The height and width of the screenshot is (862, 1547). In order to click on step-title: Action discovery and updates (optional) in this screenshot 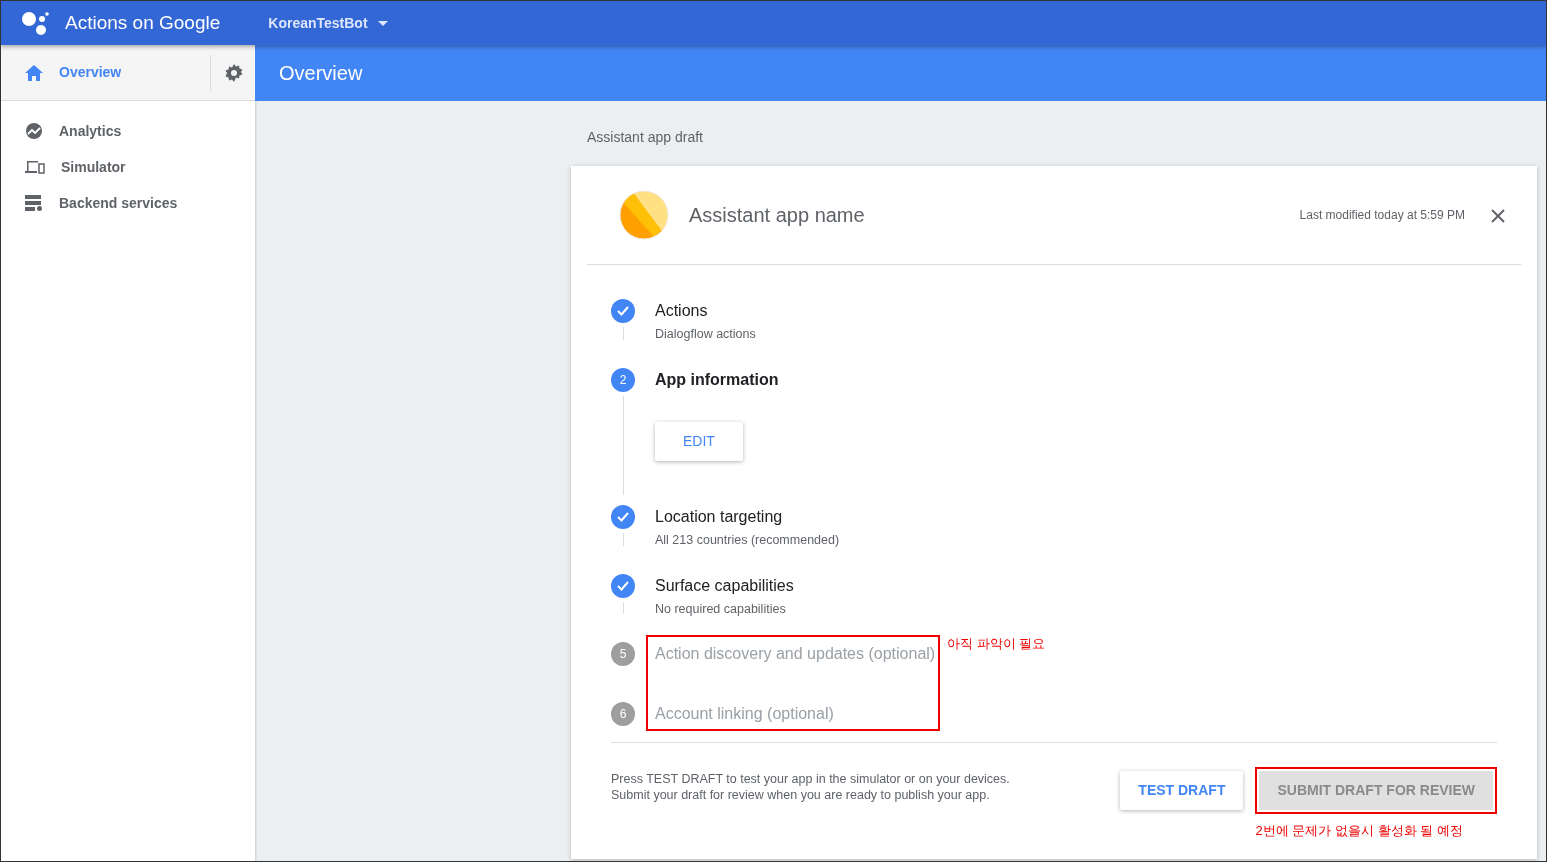, I will do `click(795, 654)`.